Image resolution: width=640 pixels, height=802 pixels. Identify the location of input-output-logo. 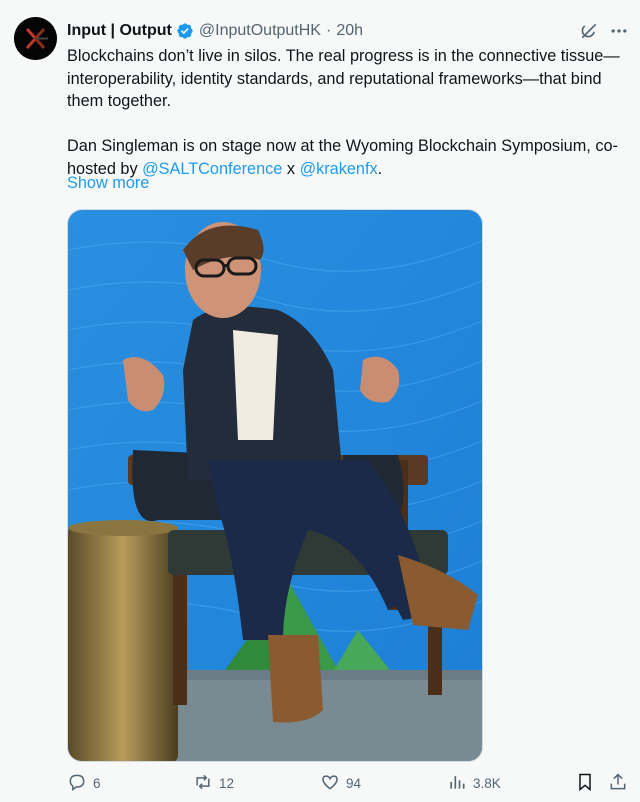
(35, 38).